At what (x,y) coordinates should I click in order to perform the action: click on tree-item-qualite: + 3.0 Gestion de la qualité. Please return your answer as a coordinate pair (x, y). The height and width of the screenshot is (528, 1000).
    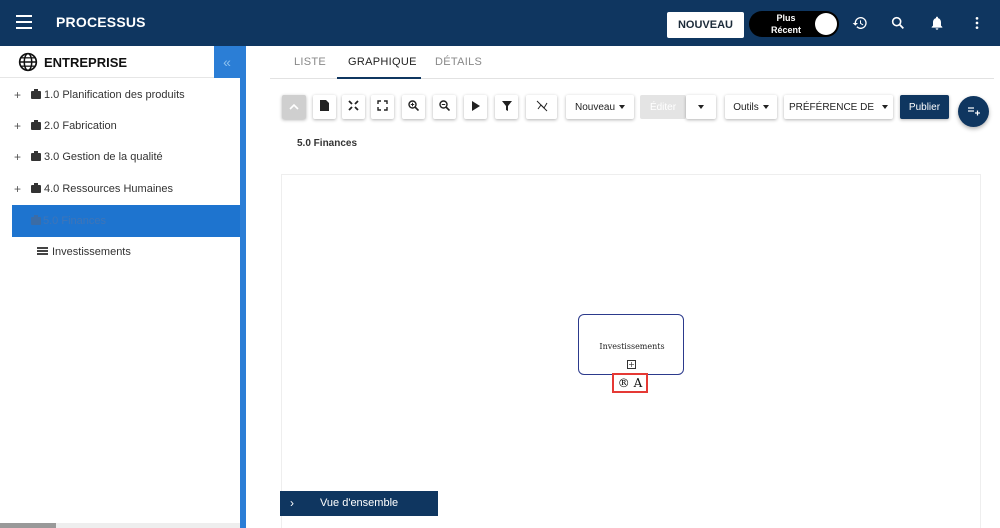
    Looking at the image, I should click on (120, 157).